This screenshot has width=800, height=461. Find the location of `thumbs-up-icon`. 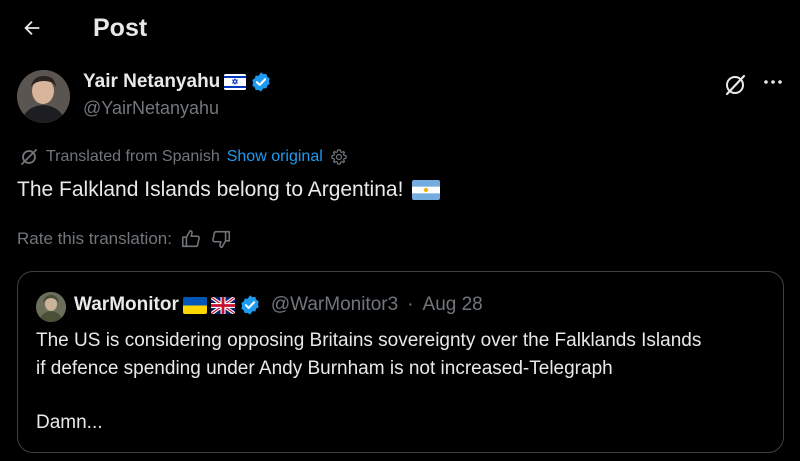

thumbs-up-icon is located at coordinates (191, 239).